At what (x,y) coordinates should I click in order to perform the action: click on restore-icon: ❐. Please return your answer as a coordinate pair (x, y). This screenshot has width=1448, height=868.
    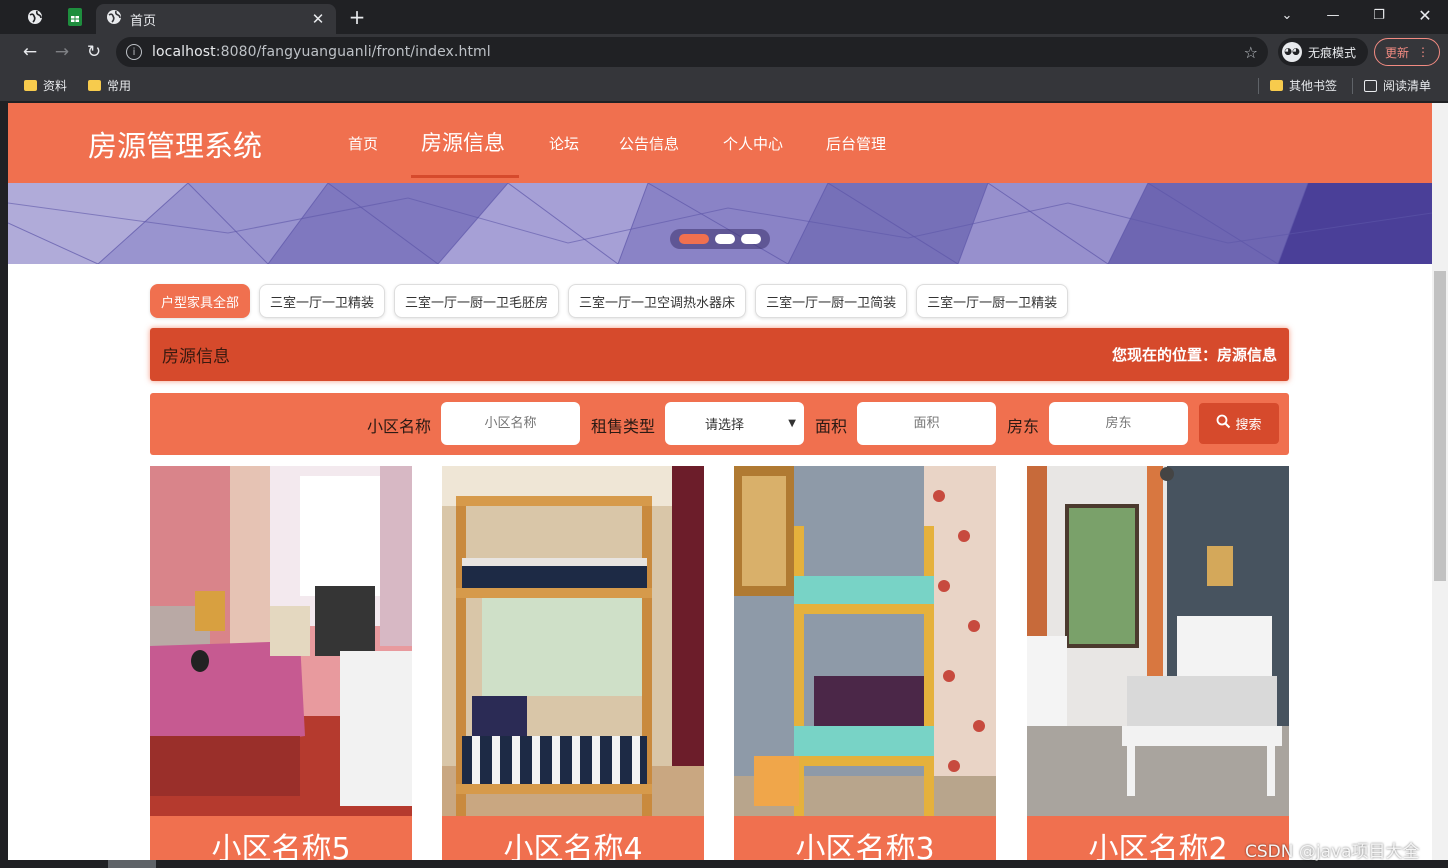
    Looking at the image, I should click on (1379, 15).